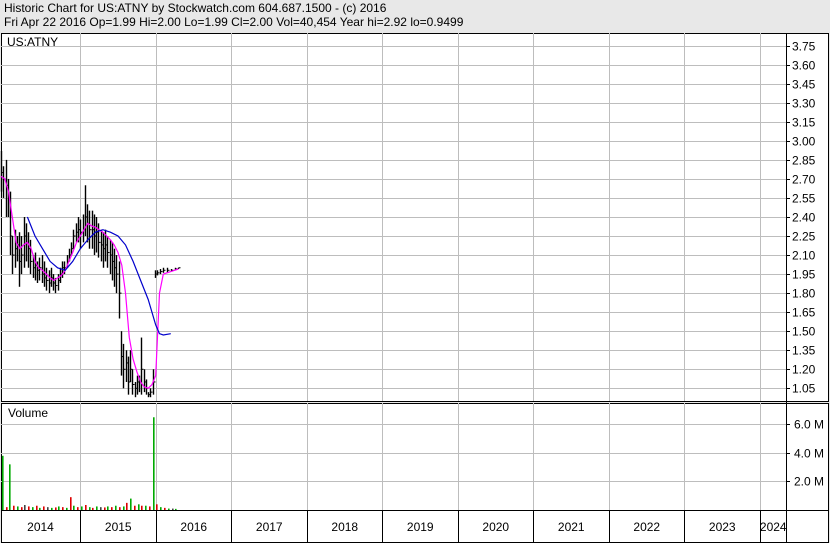 The height and width of the screenshot is (543, 830). Describe the element at coordinates (495, 527) in the screenshot. I see `year-label: 2020` at that location.